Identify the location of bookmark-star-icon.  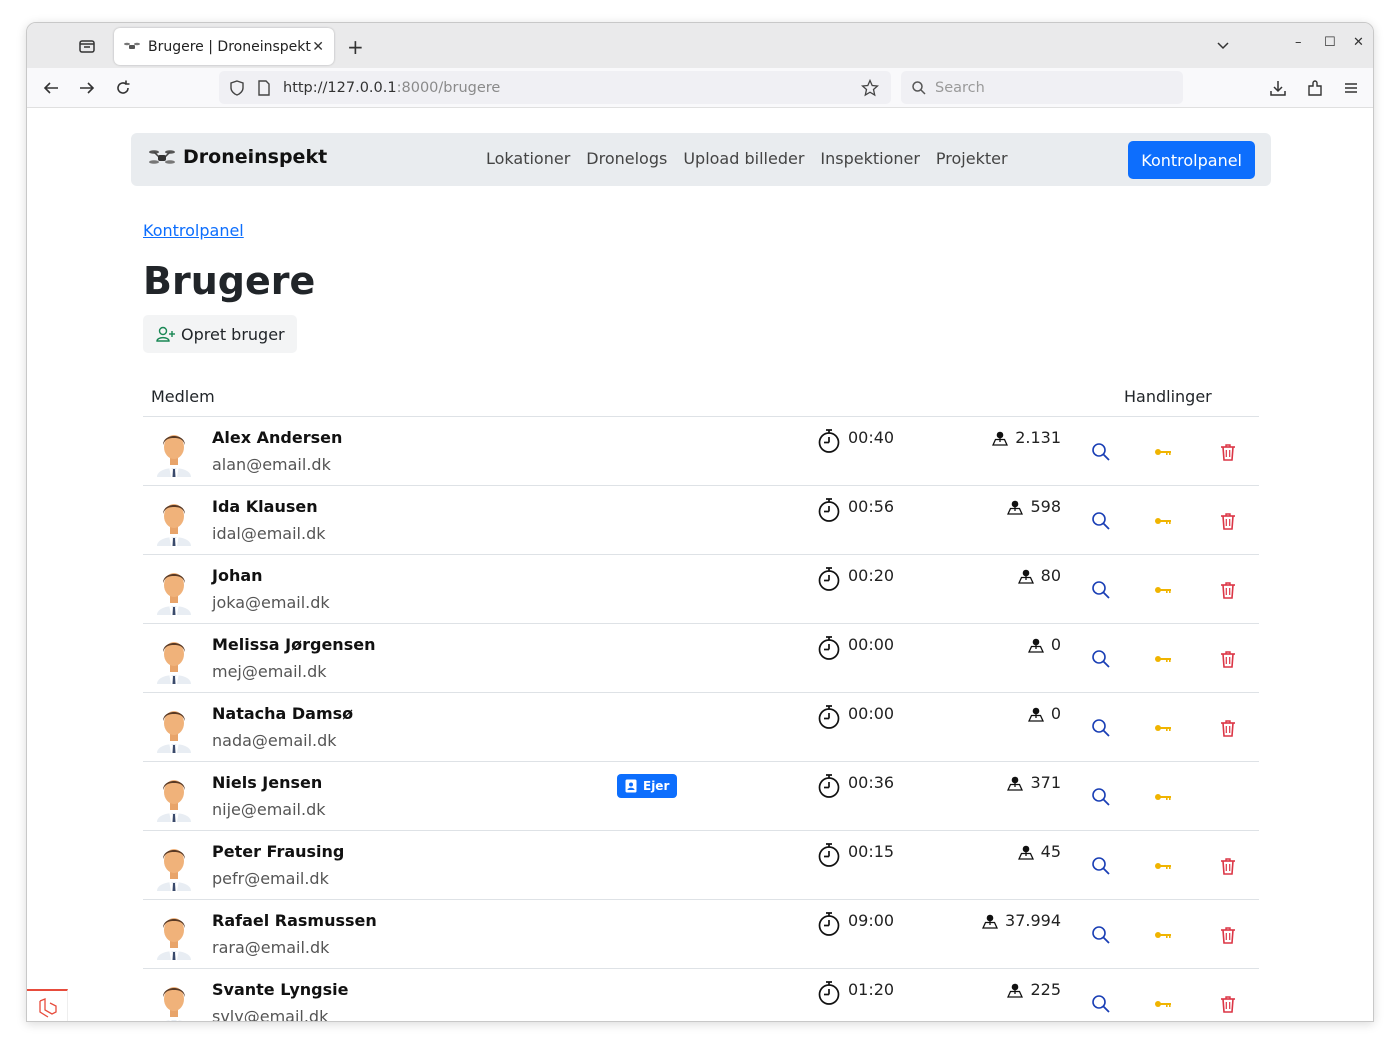
(870, 87).